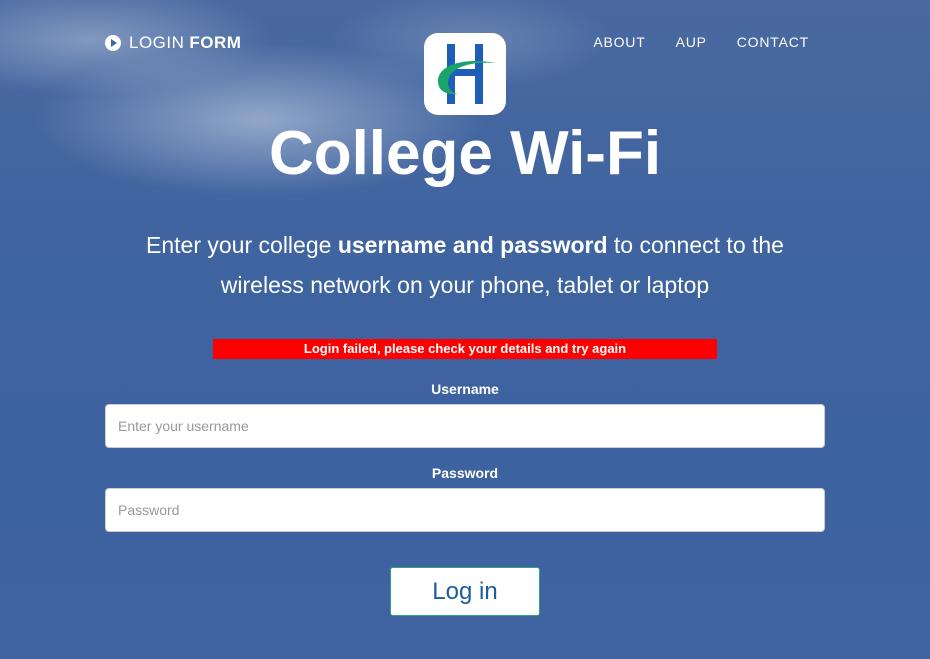  What do you see at coordinates (215, 42) in the screenshot?
I see `brand-text-bold: FORM` at bounding box center [215, 42].